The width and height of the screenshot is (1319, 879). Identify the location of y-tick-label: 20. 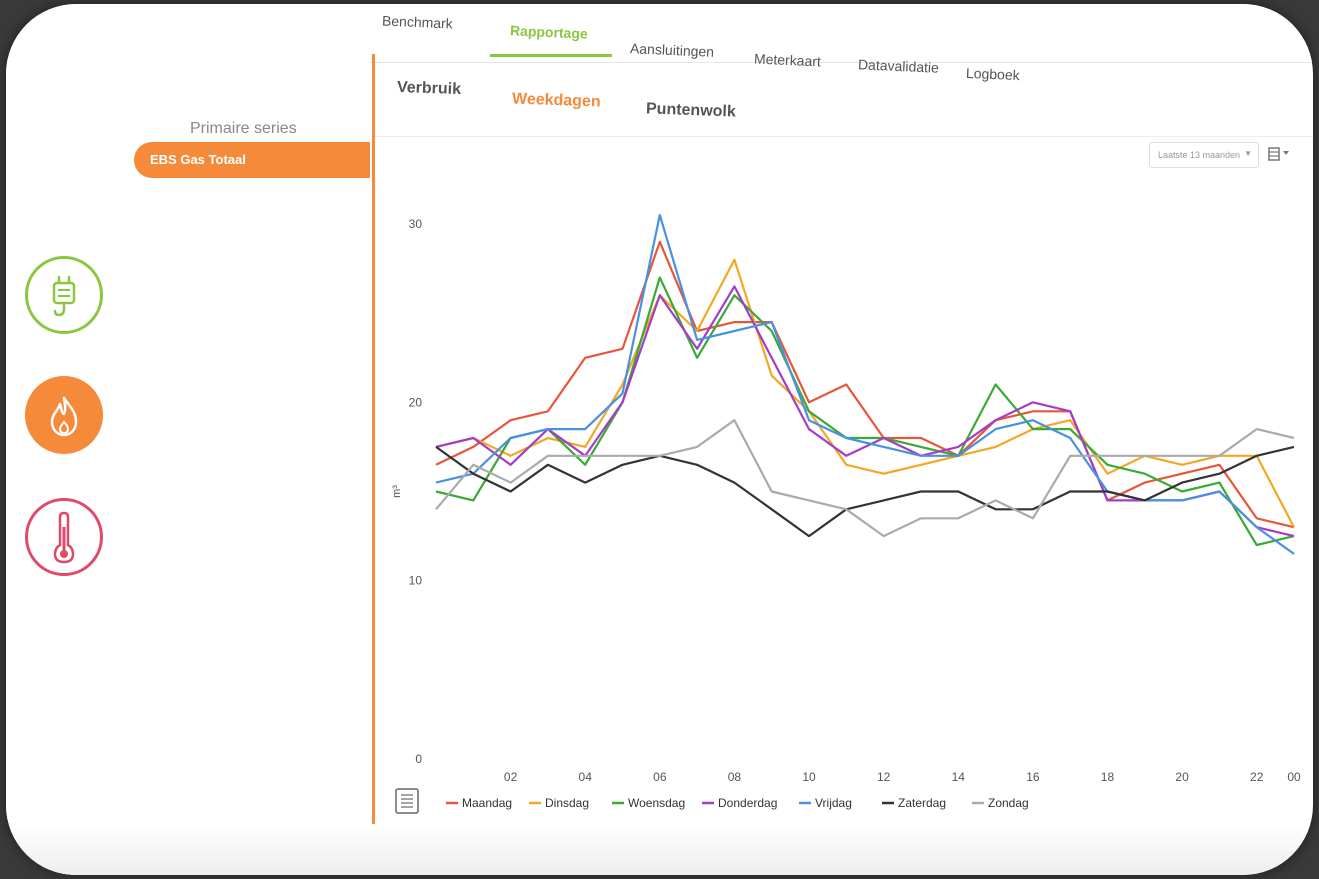
(416, 402).